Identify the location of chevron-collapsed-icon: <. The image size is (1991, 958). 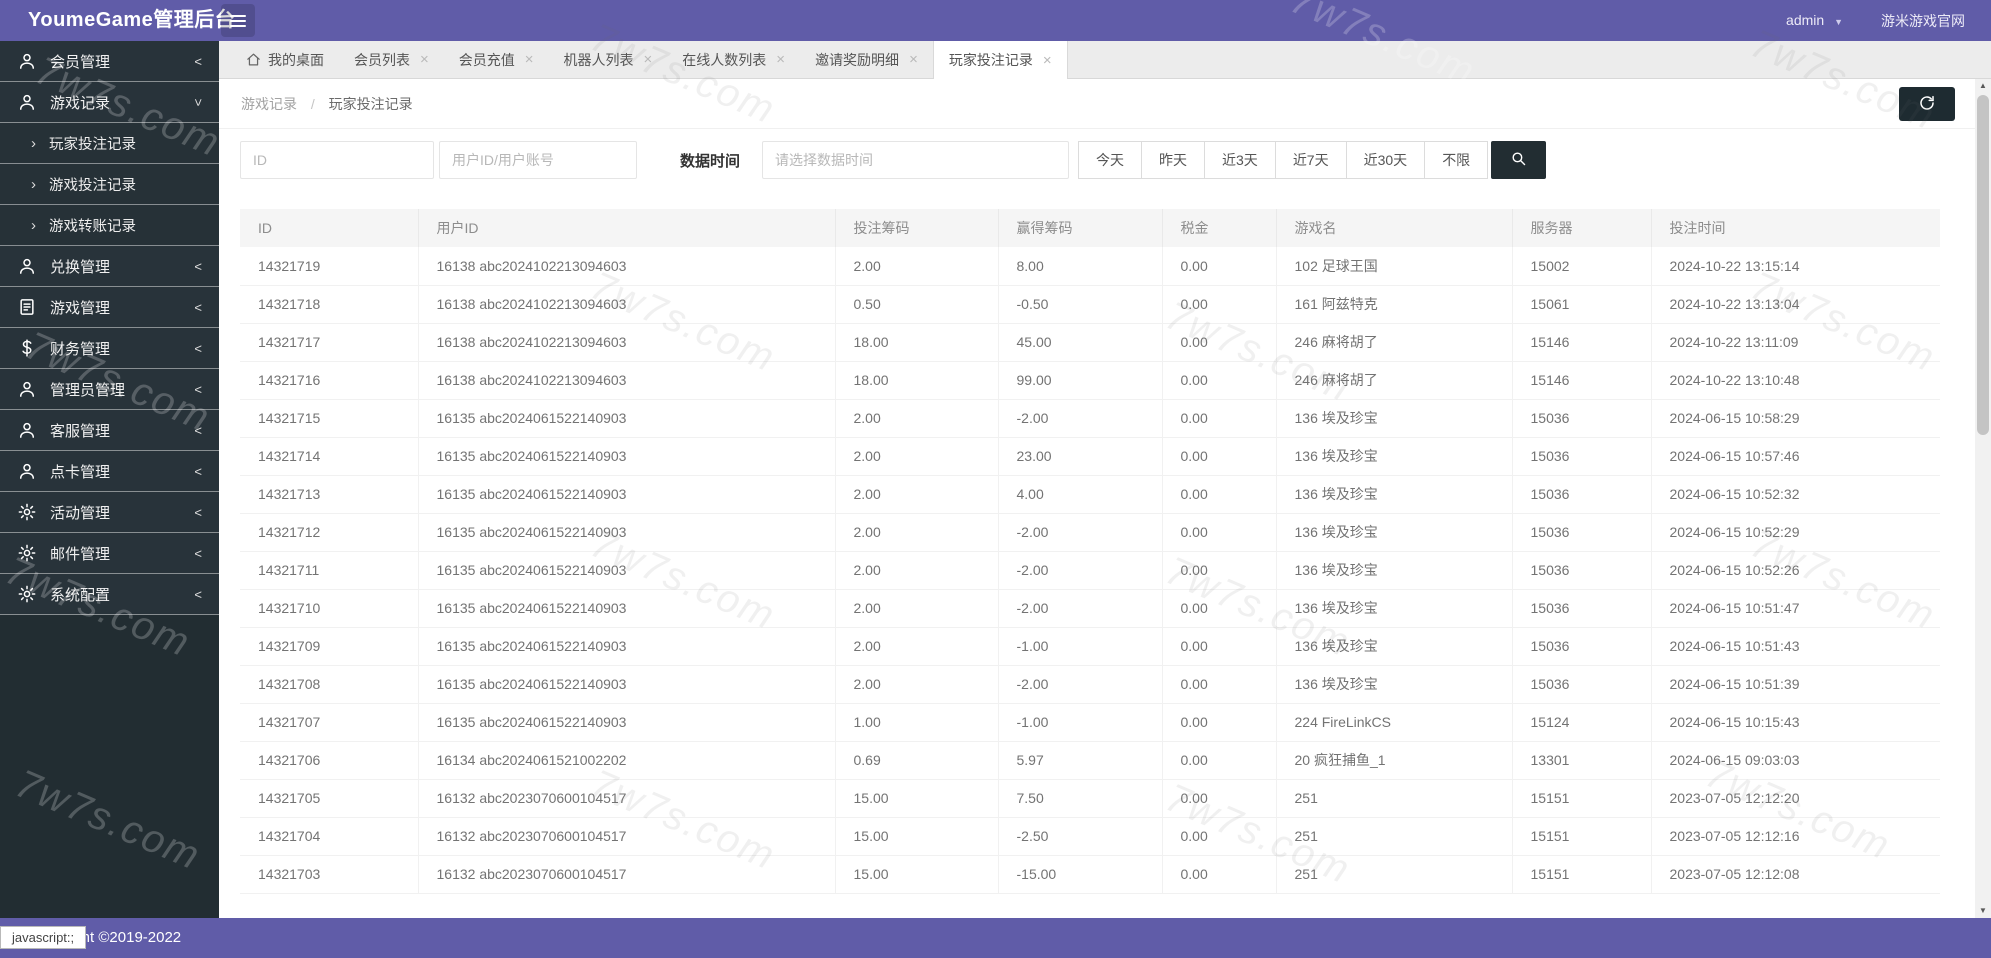
(198, 61).